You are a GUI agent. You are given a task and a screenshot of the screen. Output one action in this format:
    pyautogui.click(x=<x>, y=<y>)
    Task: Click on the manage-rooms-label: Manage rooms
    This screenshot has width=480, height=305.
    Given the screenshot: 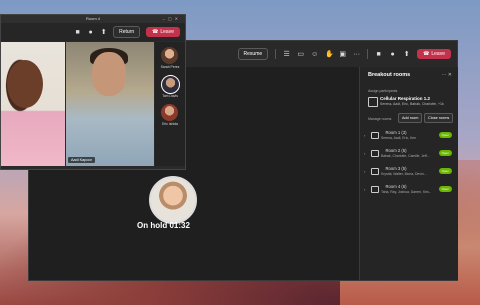 What is the action you would take?
    pyautogui.click(x=380, y=119)
    